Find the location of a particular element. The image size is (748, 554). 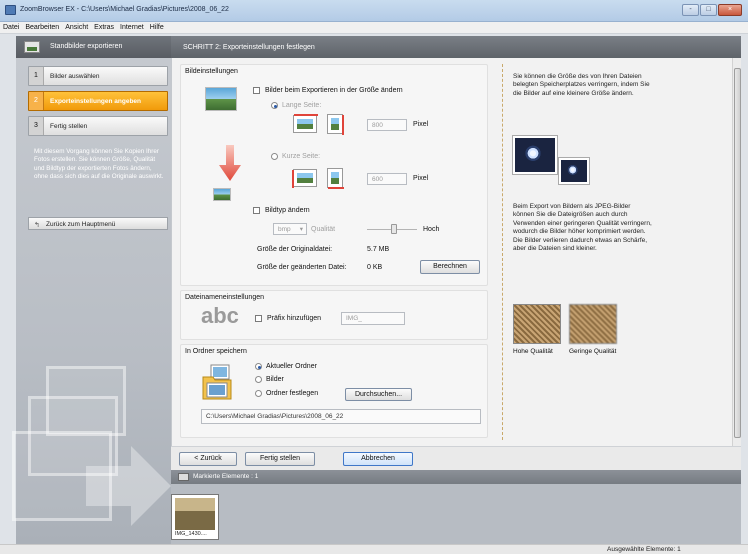

prefix-label: Präfix hinzufügen is located at coordinates (294, 319).